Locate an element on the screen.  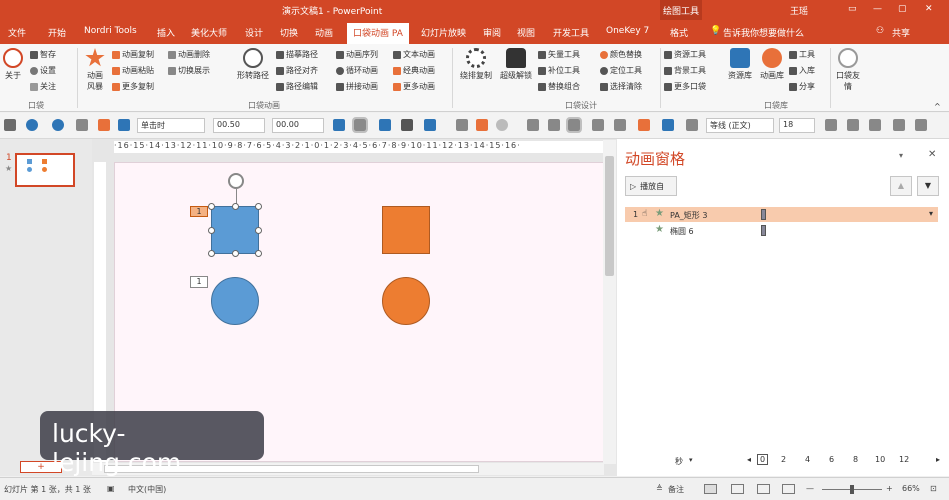
anim-paste-button: 动画粘贴 is located at coordinates (133, 70).